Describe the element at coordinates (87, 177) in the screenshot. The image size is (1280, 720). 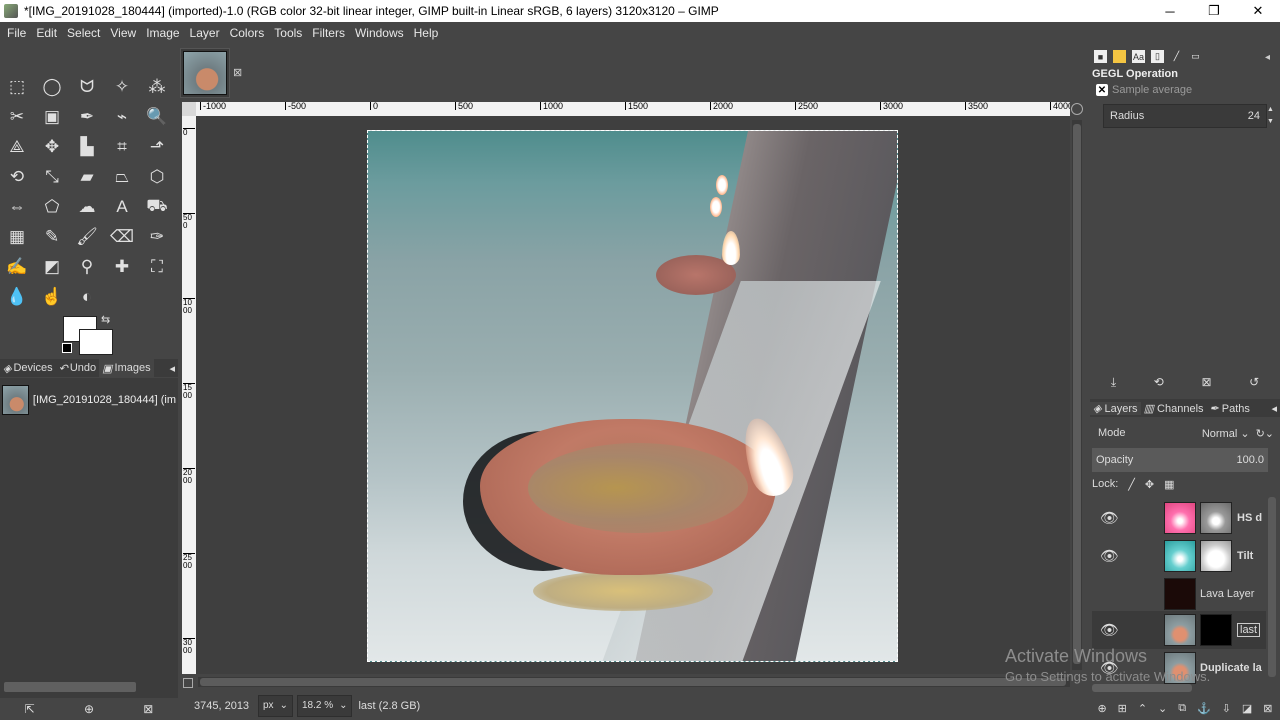
I see `shear-icon: ▰` at that location.